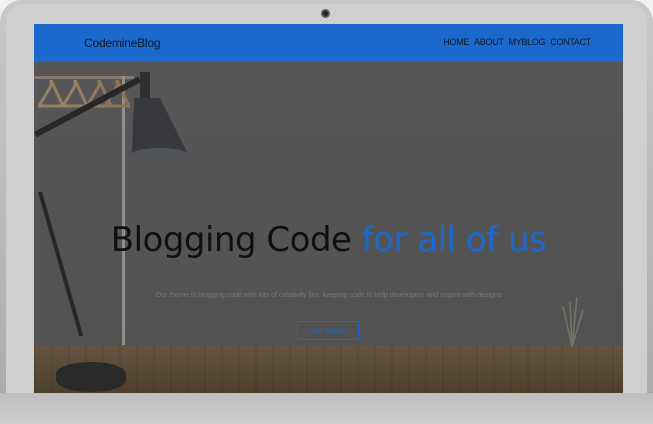 Image resolution: width=653 pixels, height=424 pixels. I want to click on nav-links: HOME ABOUT MYBLOG CONTACT, so click(517, 42).